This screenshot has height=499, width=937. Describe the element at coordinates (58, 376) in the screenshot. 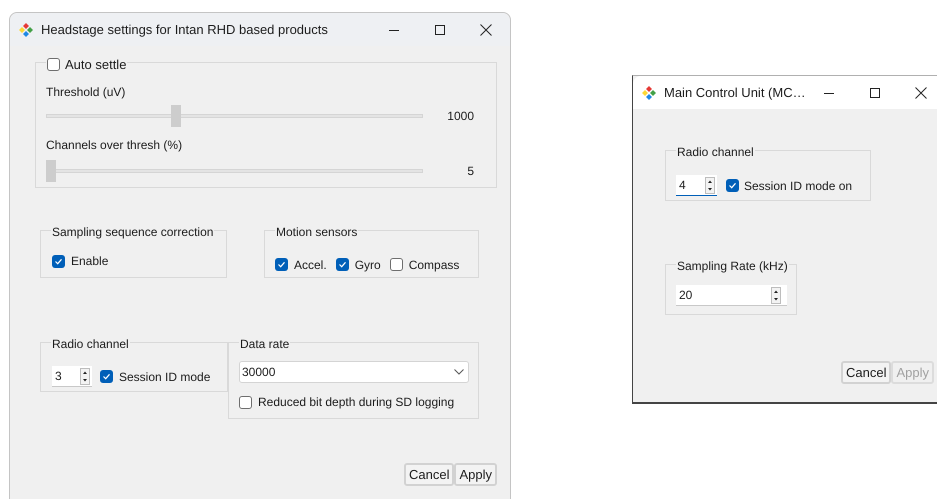

I see `spin-value: 3` at that location.